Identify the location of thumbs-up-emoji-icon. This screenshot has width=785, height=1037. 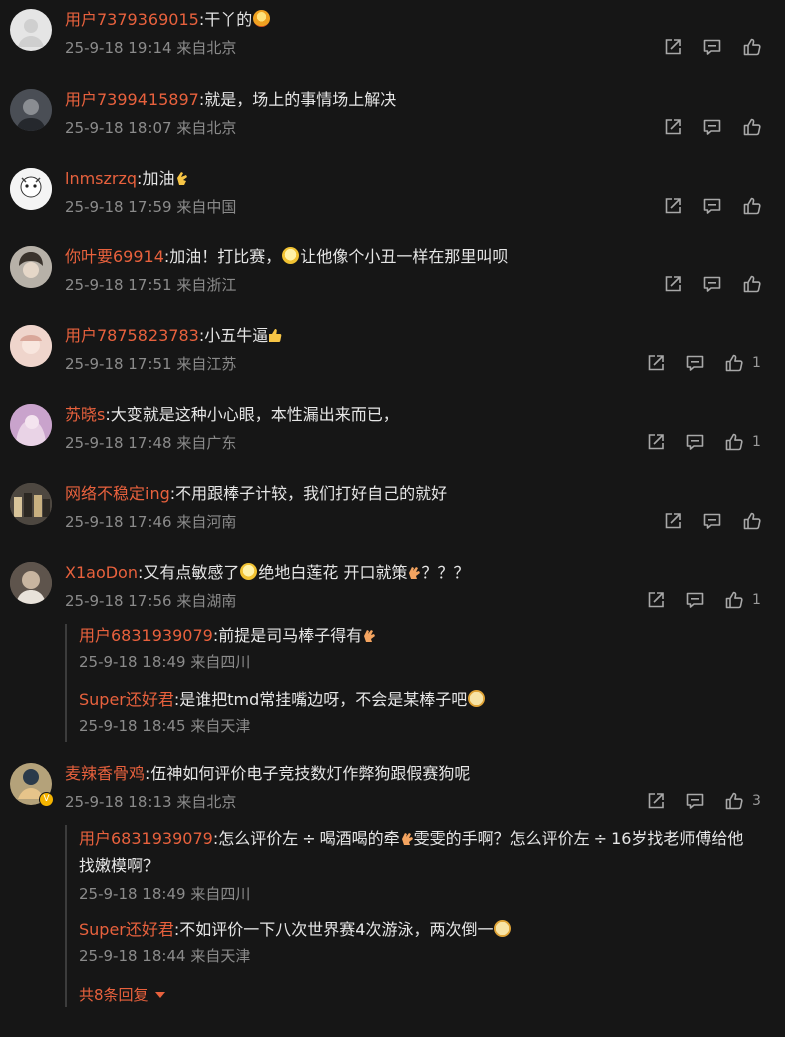
(275, 335).